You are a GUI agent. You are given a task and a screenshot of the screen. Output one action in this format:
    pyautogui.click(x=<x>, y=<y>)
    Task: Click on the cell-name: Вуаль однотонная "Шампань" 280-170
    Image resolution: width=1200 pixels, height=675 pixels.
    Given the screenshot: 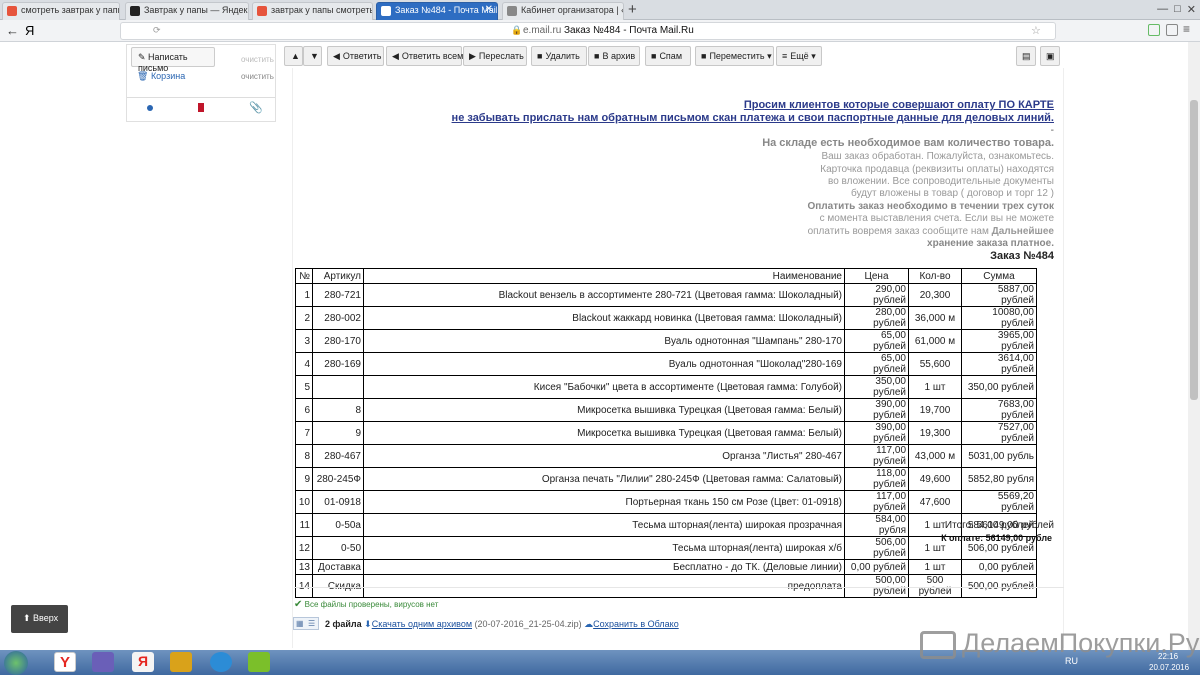 What is the action you would take?
    pyautogui.click(x=604, y=341)
    